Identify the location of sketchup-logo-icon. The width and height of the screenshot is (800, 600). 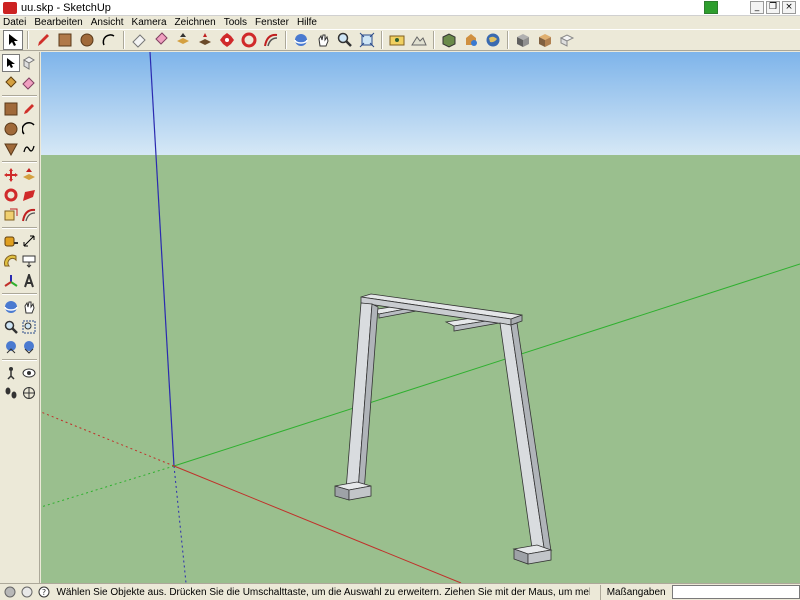
(10, 7).